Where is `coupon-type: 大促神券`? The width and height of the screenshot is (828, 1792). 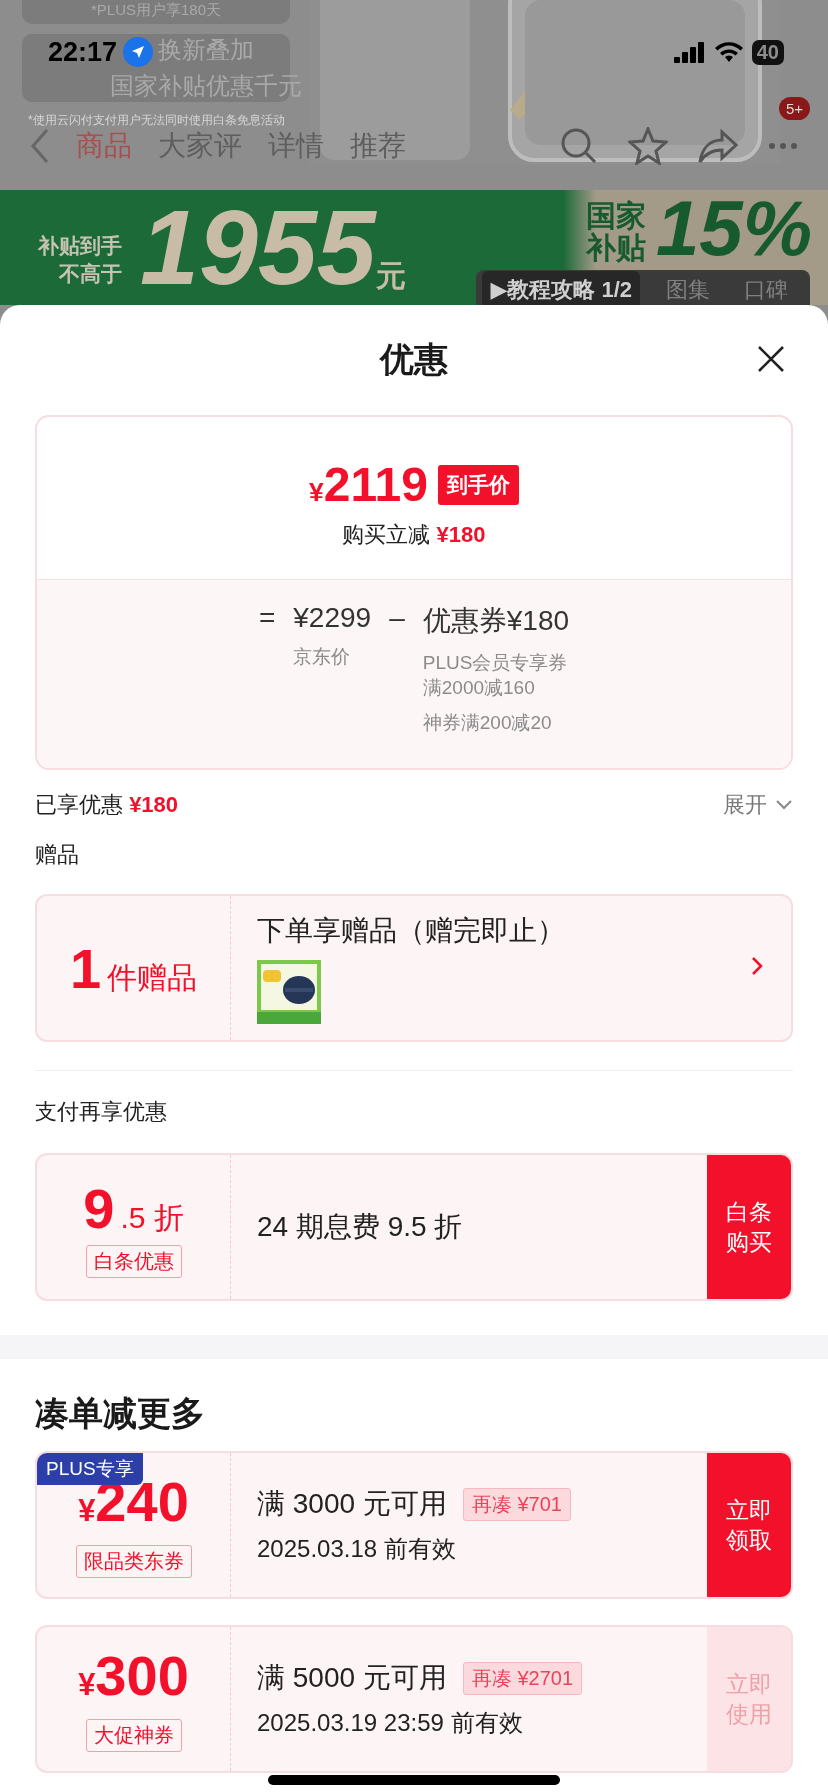 coupon-type: 大促神券 is located at coordinates (133, 1735).